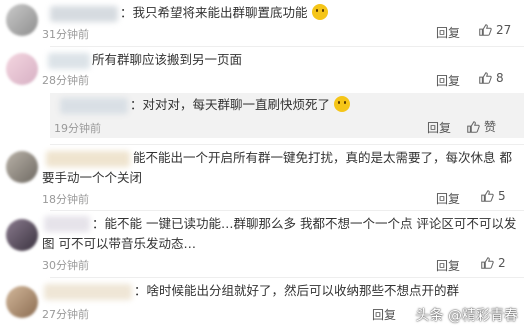 Image resolution: width=524 pixels, height=329 pixels. I want to click on comment-item: ：我只希望将来能出群聊置底功能 31分钟前 回复 27, so click(262, 23).